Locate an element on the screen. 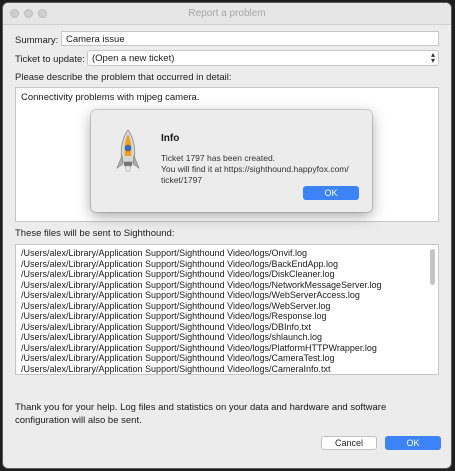 The image size is (455, 471). ticket-select: (Open a new ticket) ▴ ▾ is located at coordinates (263, 58).